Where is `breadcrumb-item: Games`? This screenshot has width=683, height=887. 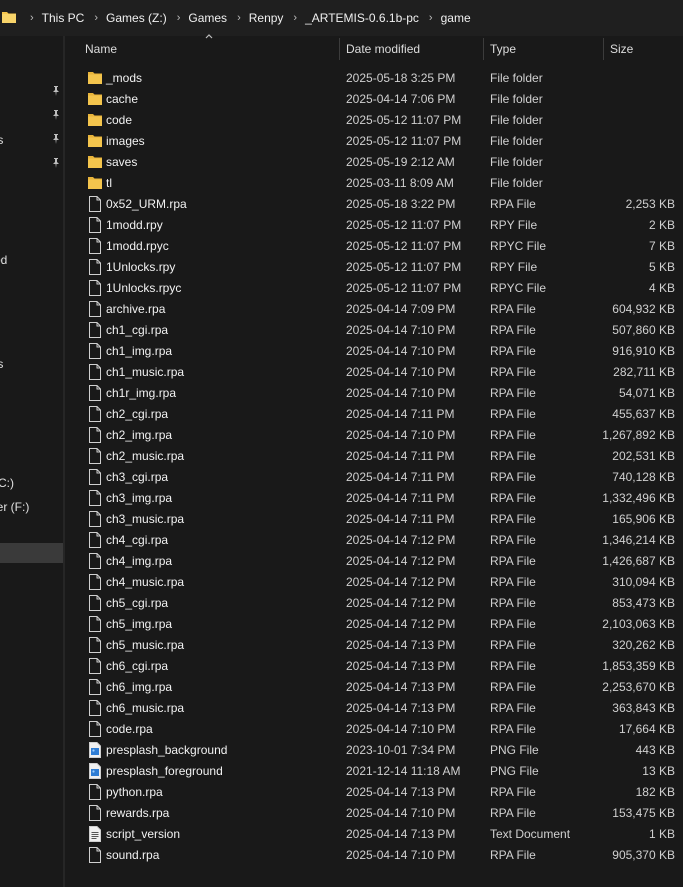 breadcrumb-item: Games is located at coordinates (207, 18).